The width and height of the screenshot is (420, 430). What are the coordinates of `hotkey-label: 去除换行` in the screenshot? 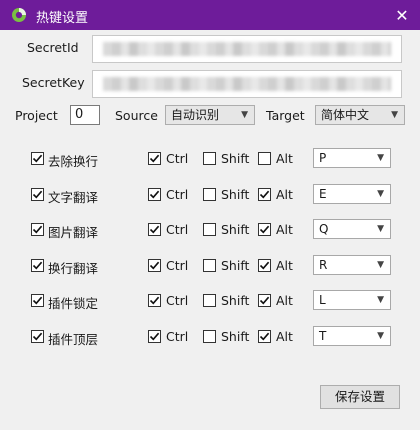 It's located at (73, 161).